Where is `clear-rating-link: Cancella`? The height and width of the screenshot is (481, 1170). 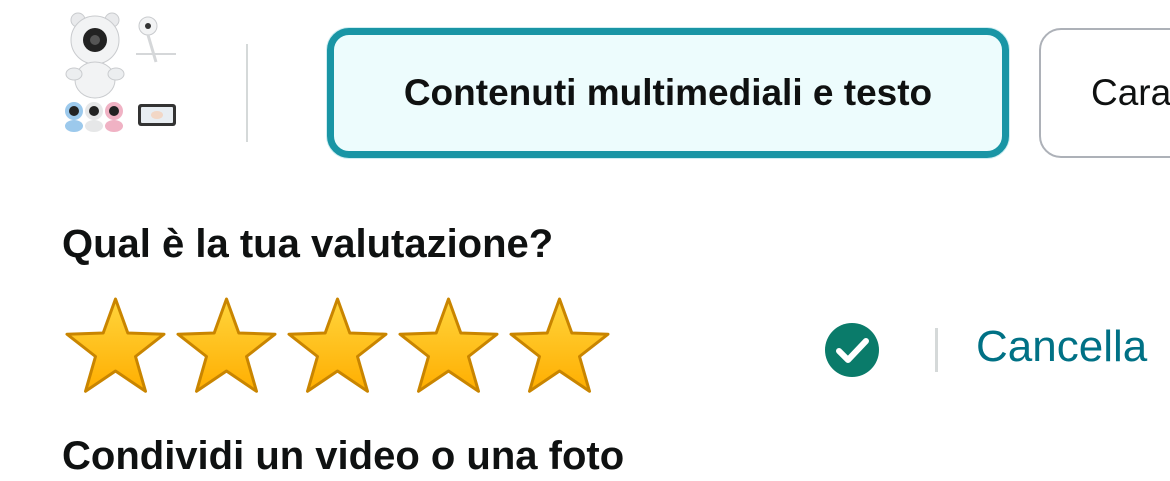 clear-rating-link: Cancella is located at coordinates (1061, 347).